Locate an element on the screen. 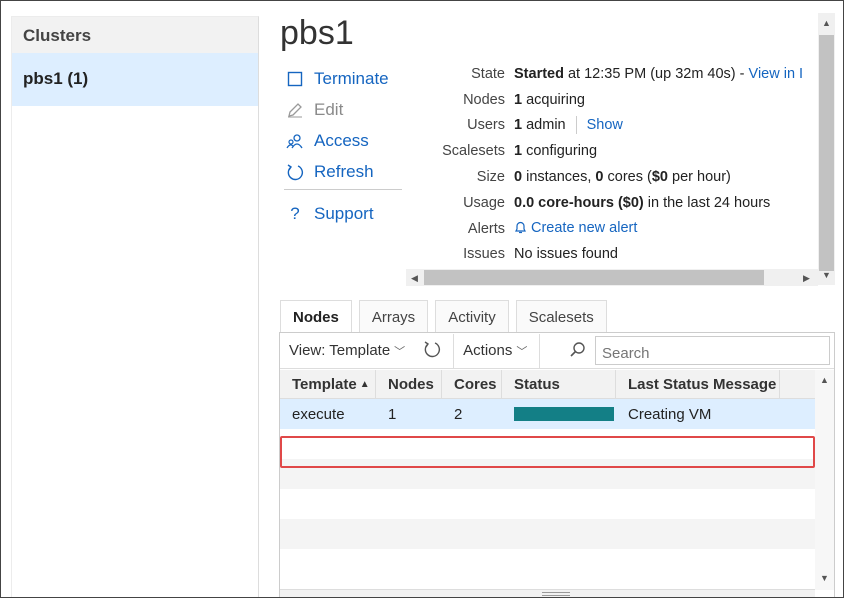  size-value: 0 instances, 0 cores ($0 per hour) is located at coordinates (622, 177).